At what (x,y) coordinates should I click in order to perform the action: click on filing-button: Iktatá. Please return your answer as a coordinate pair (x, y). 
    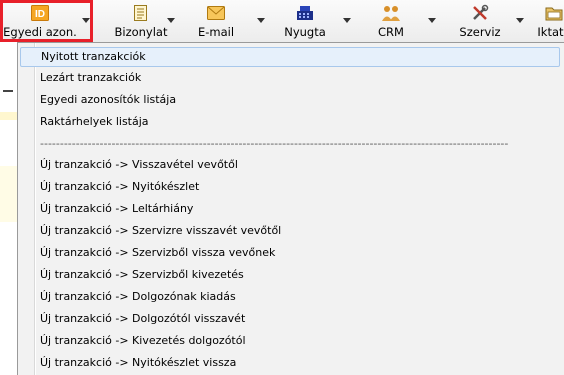
    Looking at the image, I should click on (549, 21).